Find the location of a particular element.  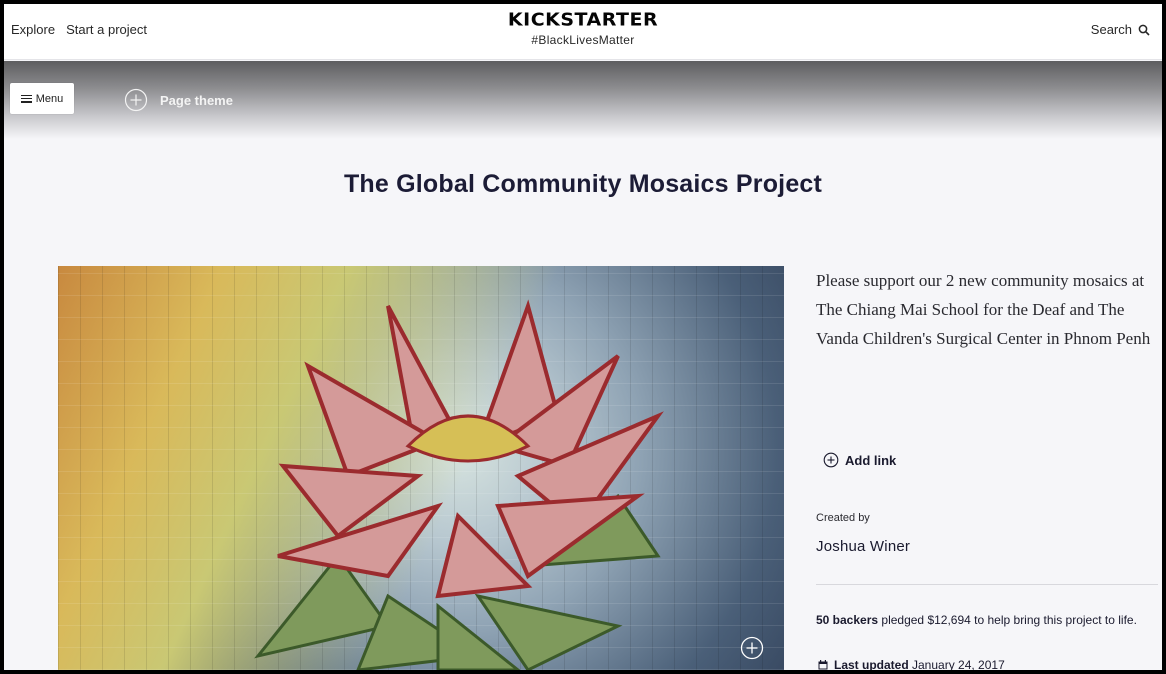

last-updated-label: Last updated is located at coordinates (871, 664).